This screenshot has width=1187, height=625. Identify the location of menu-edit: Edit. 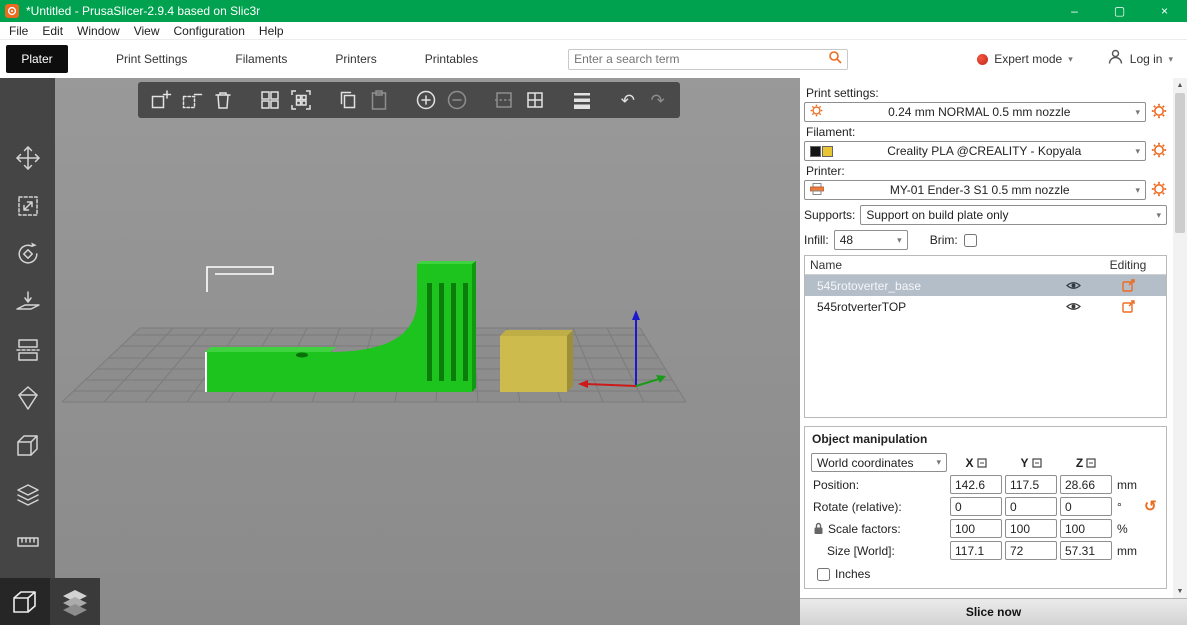
(52, 31).